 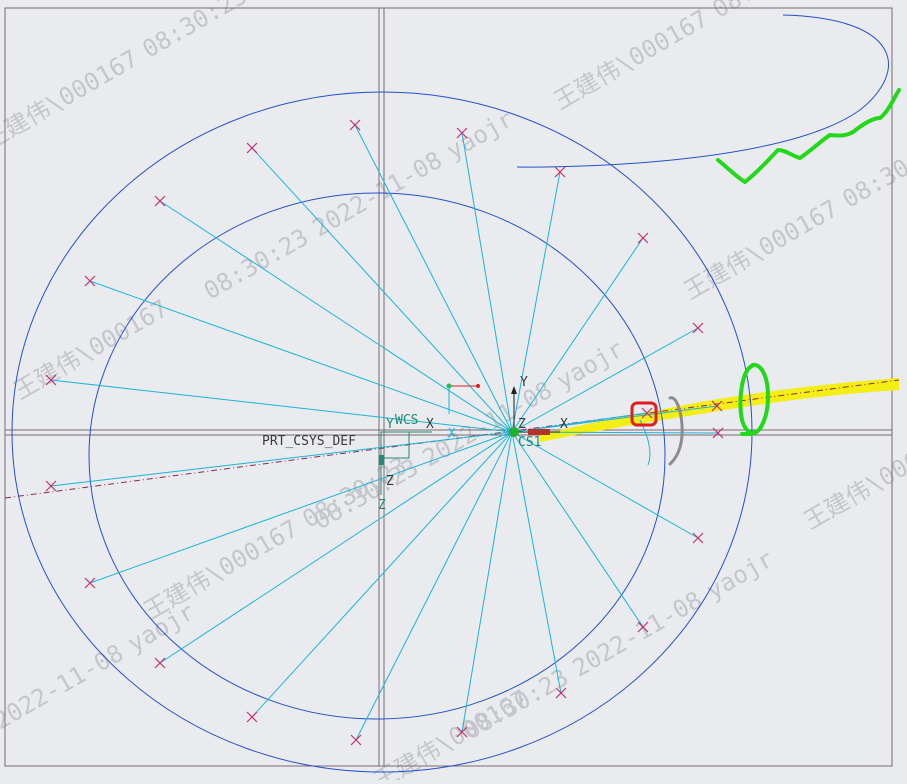 What do you see at coordinates (808, 136) in the screenshot?
I see `green-zigzag-annotation` at bounding box center [808, 136].